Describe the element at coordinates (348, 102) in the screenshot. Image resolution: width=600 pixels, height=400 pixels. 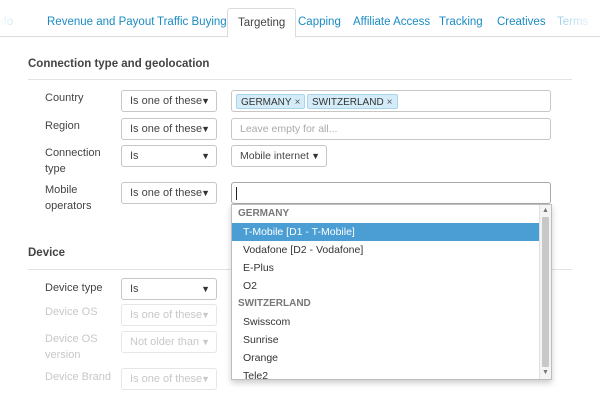
I see `country-chip-label: SWITZERLAND` at that location.